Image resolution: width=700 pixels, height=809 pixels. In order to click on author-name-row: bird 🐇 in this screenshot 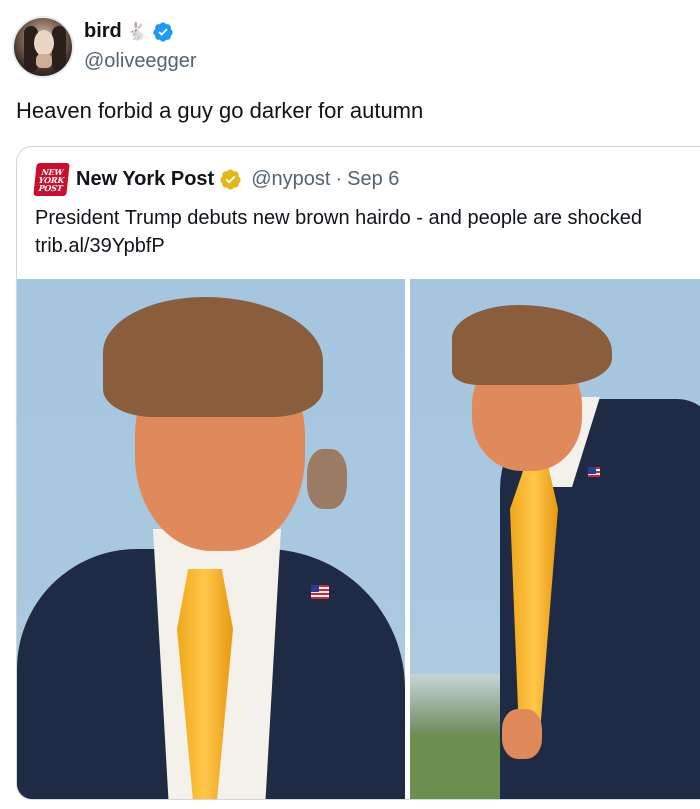, I will do `click(129, 31)`.